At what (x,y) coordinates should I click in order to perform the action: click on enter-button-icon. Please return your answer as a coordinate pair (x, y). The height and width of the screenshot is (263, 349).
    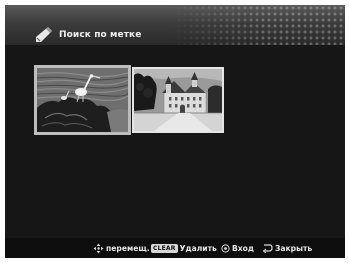
    Looking at the image, I should click on (225, 248).